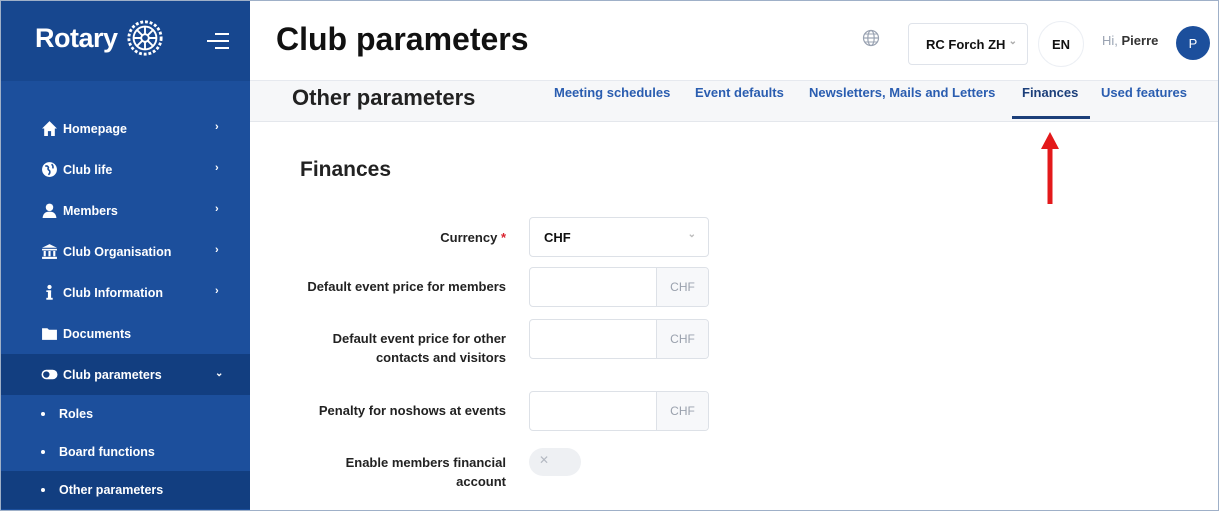  Describe the element at coordinates (111, 490) in the screenshot. I see `sidebar-subitem-label: Other parameters` at that location.